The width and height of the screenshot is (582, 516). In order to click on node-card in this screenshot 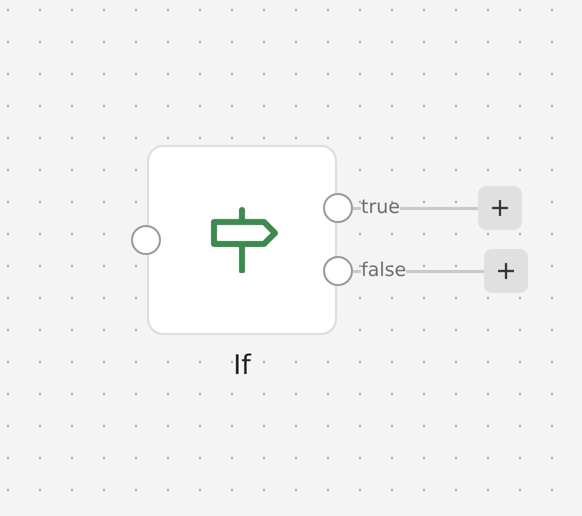, I will do `click(242, 240)`.